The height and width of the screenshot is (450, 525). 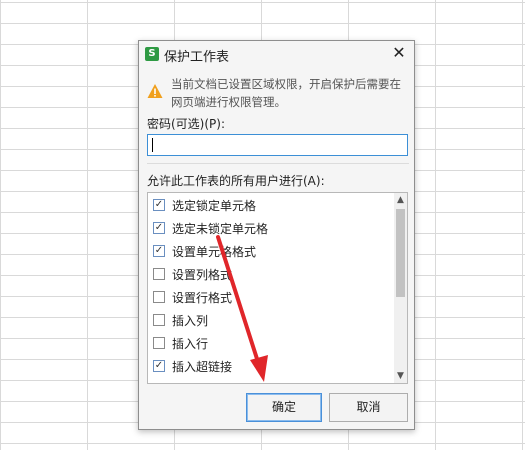 I want to click on dialog-titlebar: S 保护工作表 ✕, so click(x=276, y=54).